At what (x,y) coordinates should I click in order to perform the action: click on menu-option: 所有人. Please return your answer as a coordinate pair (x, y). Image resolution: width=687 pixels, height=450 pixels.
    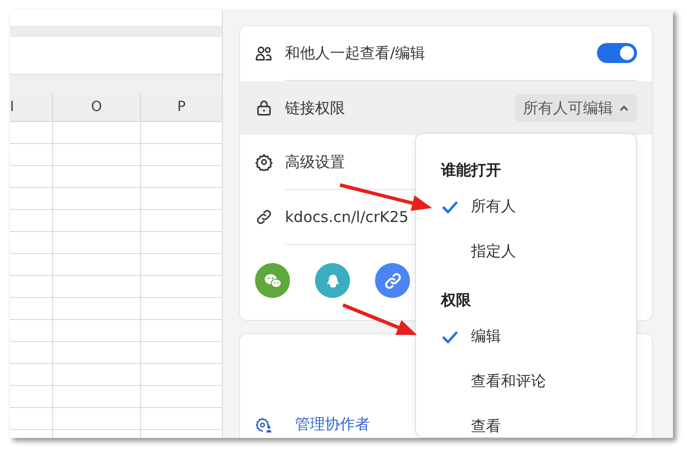
    Looking at the image, I should click on (526, 206).